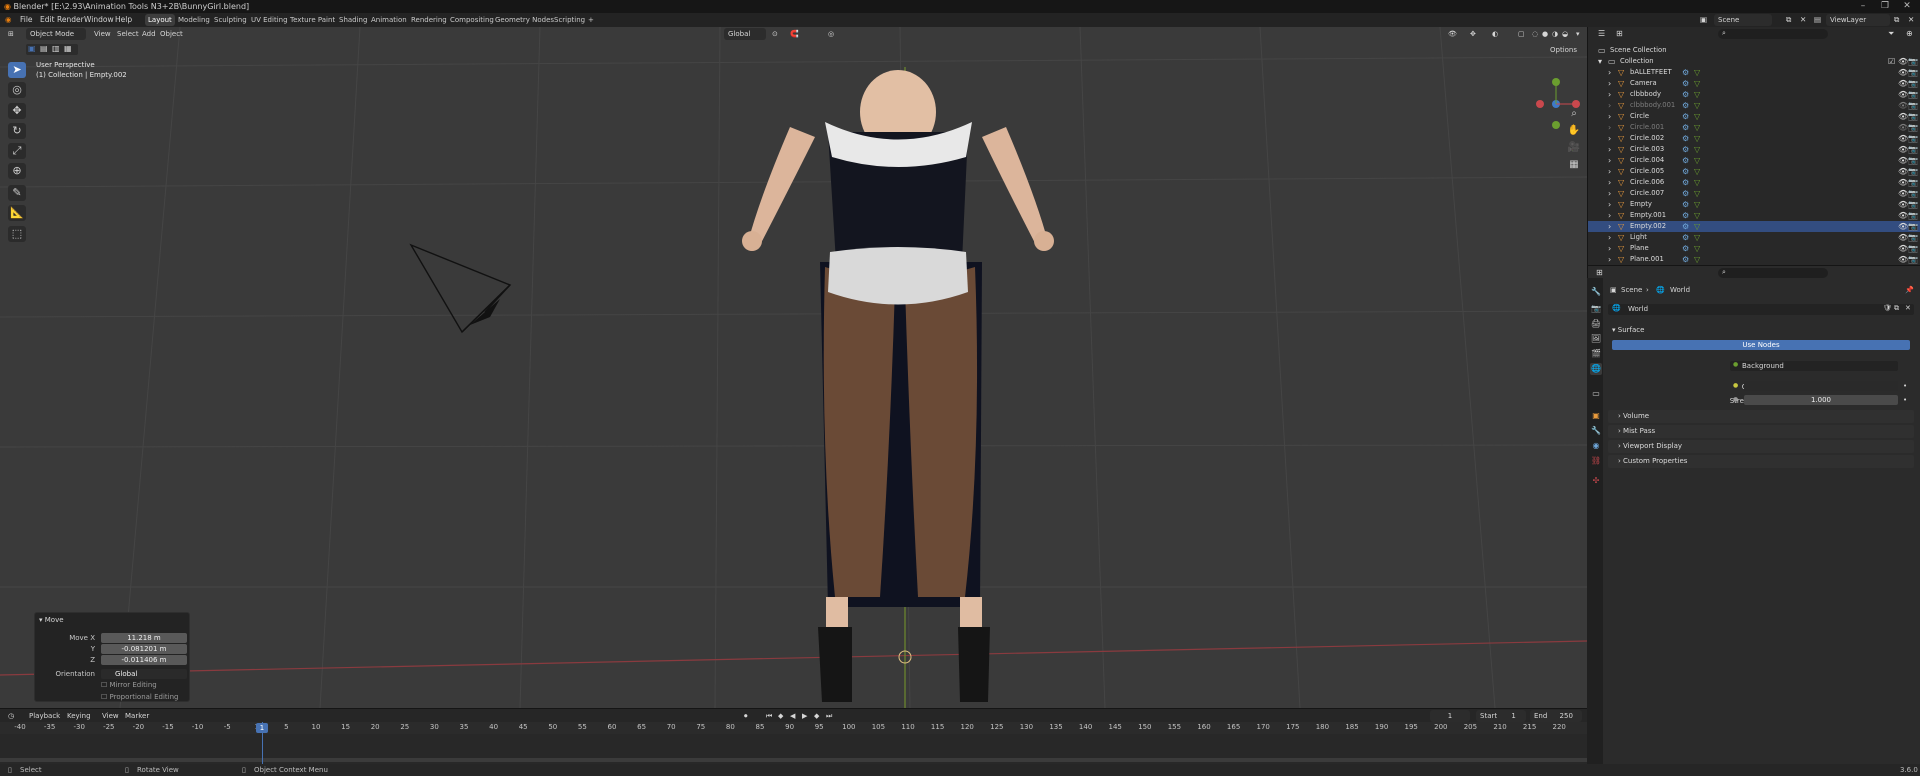 The image size is (1920, 776). What do you see at coordinates (123, 20) in the screenshot?
I see `menu-help: Help` at bounding box center [123, 20].